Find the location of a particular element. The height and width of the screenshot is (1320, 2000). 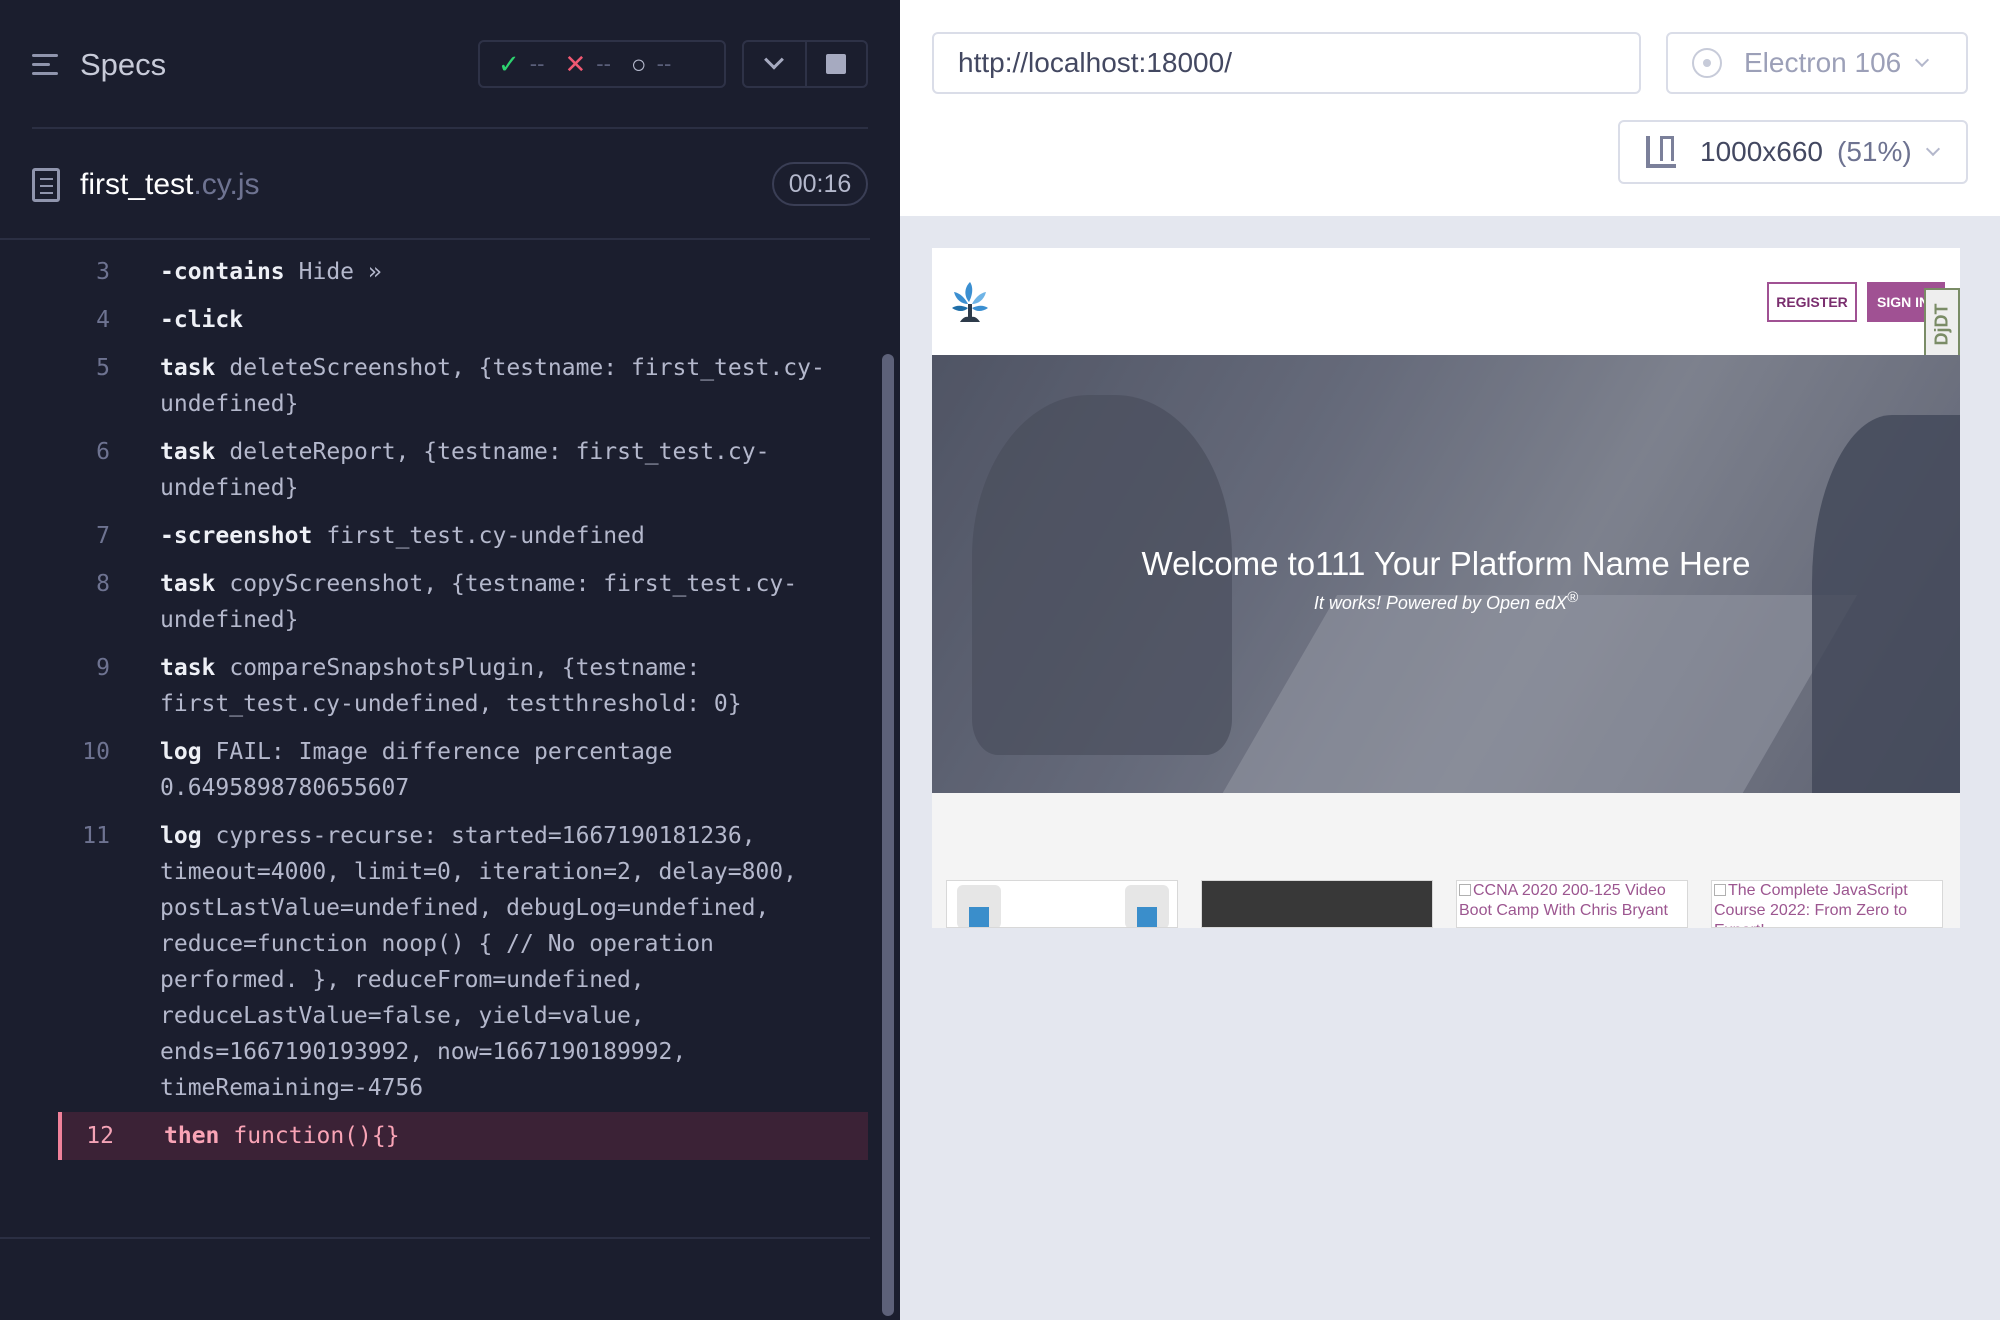

viewport-scale: (51%) is located at coordinates (1874, 151).